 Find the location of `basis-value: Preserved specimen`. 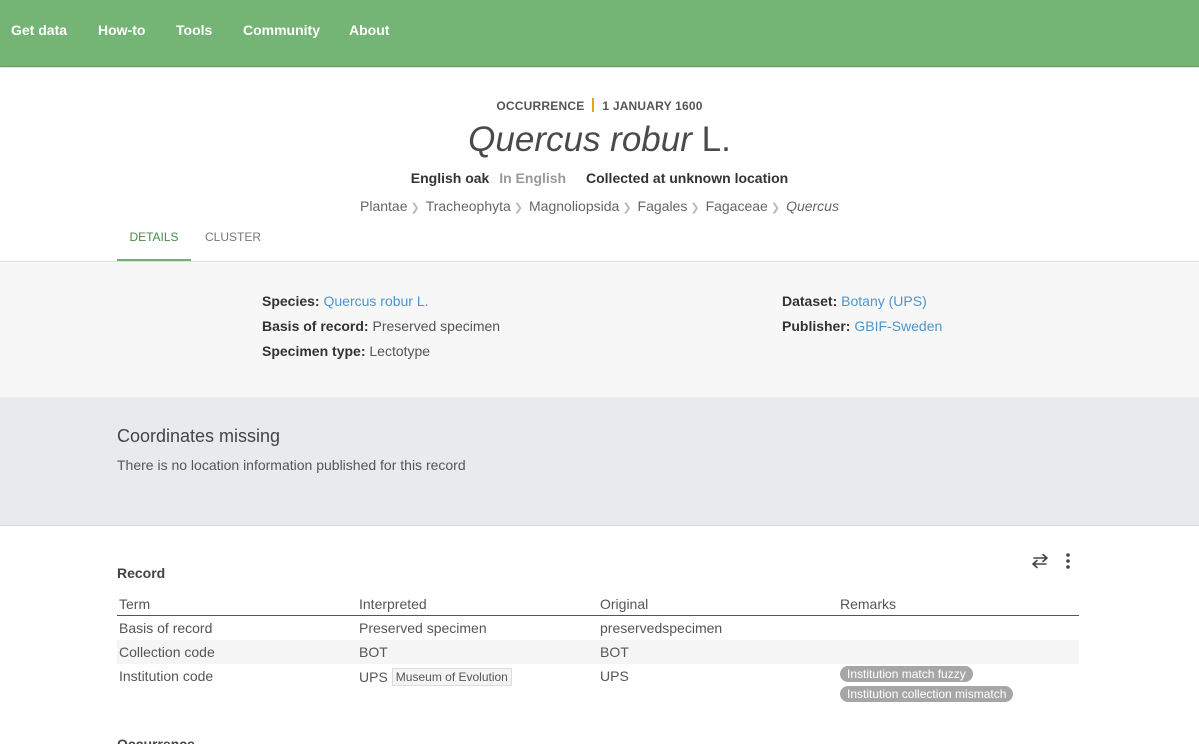

basis-value: Preserved specimen is located at coordinates (436, 326).